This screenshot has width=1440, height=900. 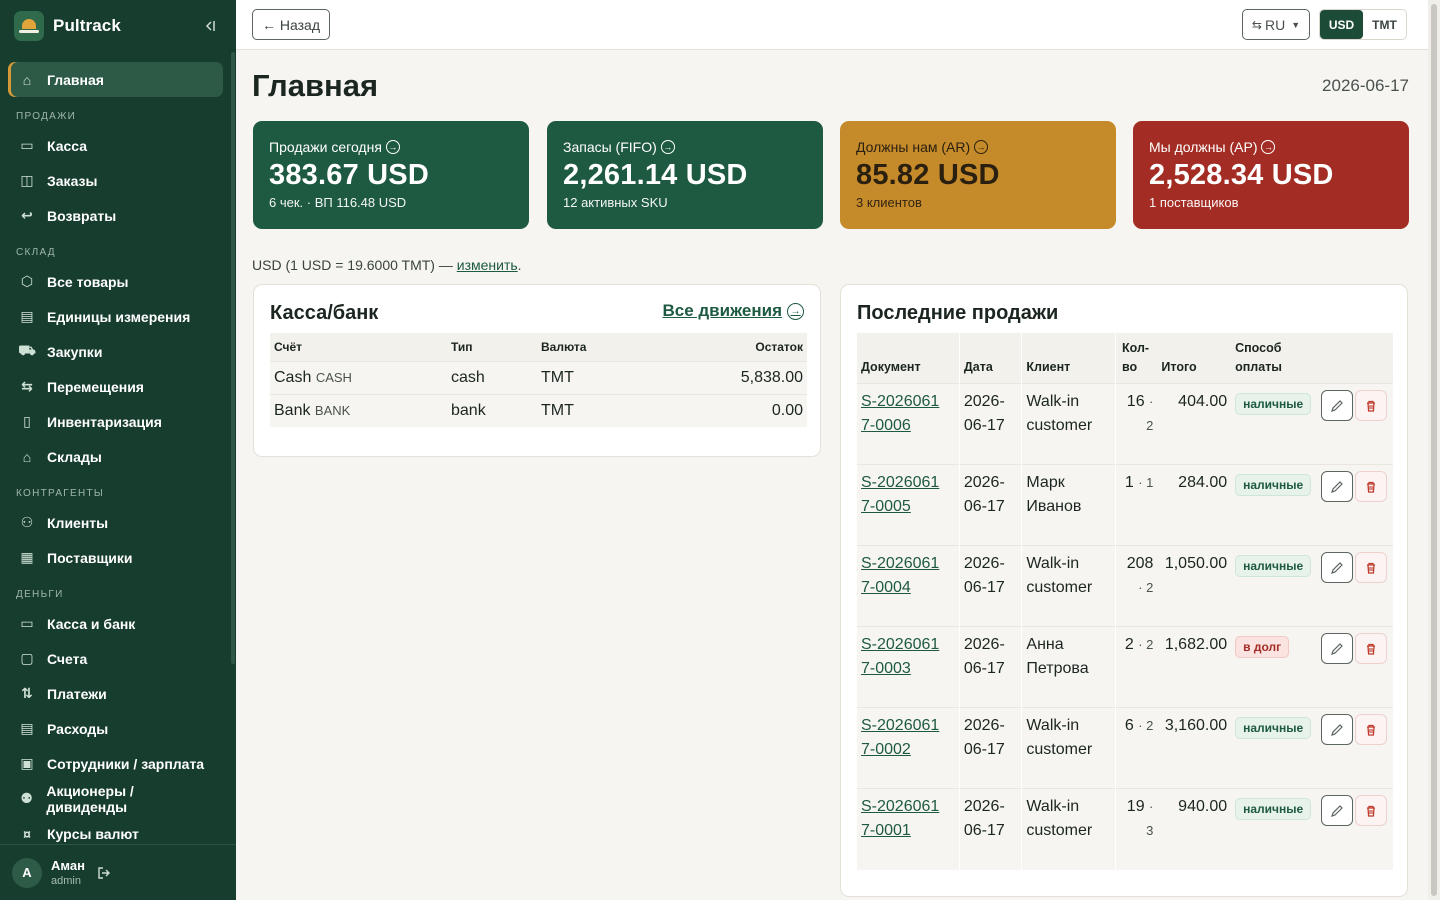 I want to click on sidebar-item: ▭ Касса и банк, so click(x=115, y=623).